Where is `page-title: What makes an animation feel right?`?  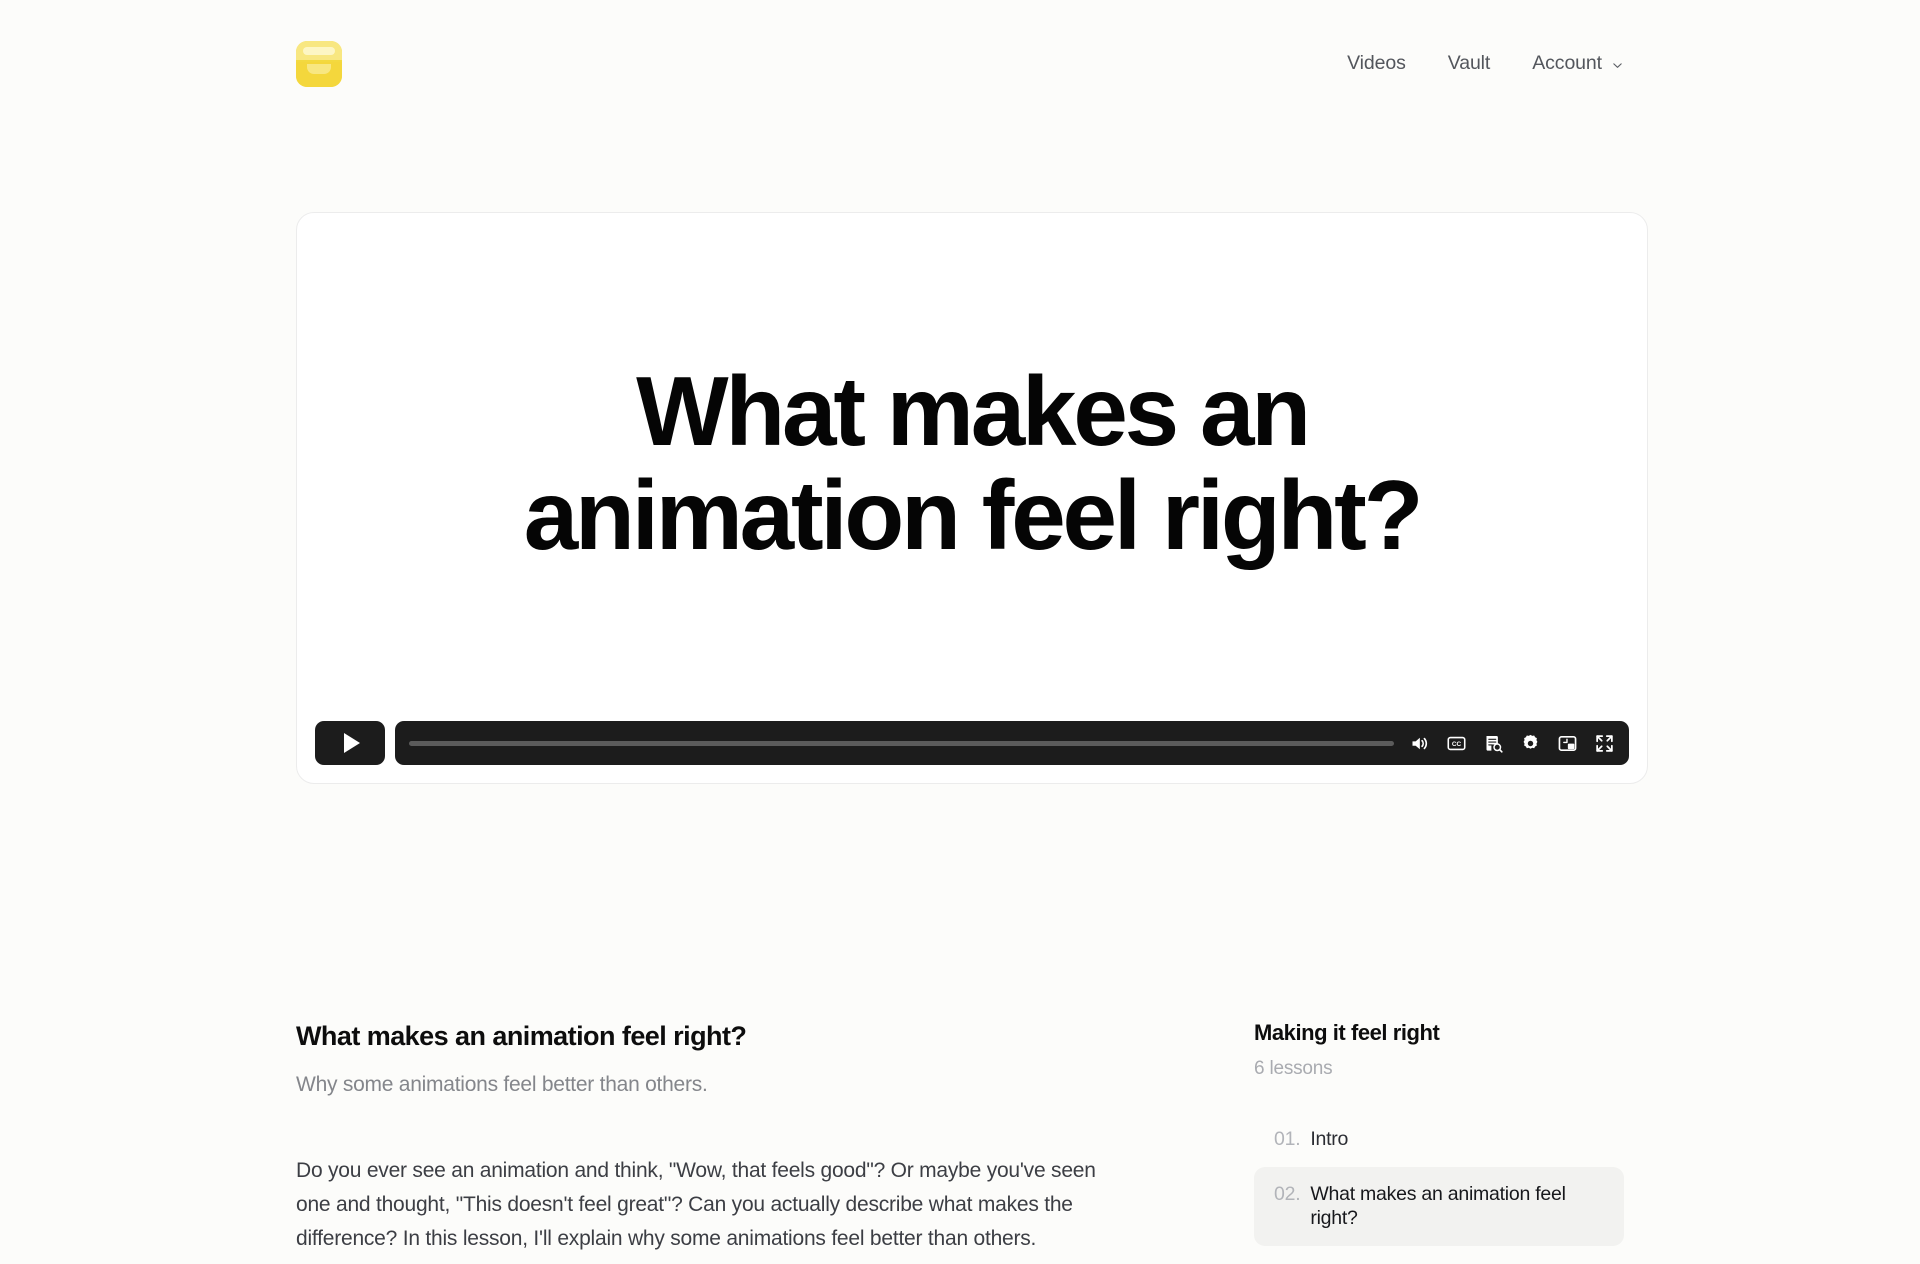 page-title: What makes an animation feel right? is located at coordinates (521, 1036).